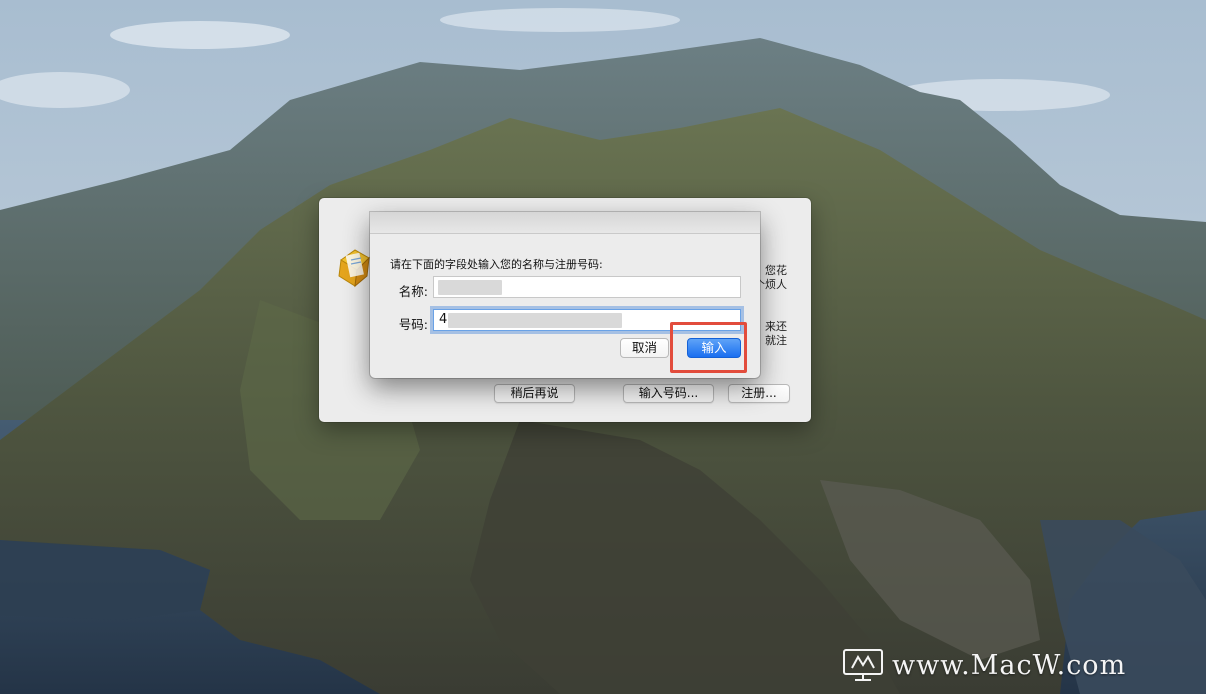 The width and height of the screenshot is (1206, 694). I want to click on watermark: www.MacW.com, so click(984, 665).